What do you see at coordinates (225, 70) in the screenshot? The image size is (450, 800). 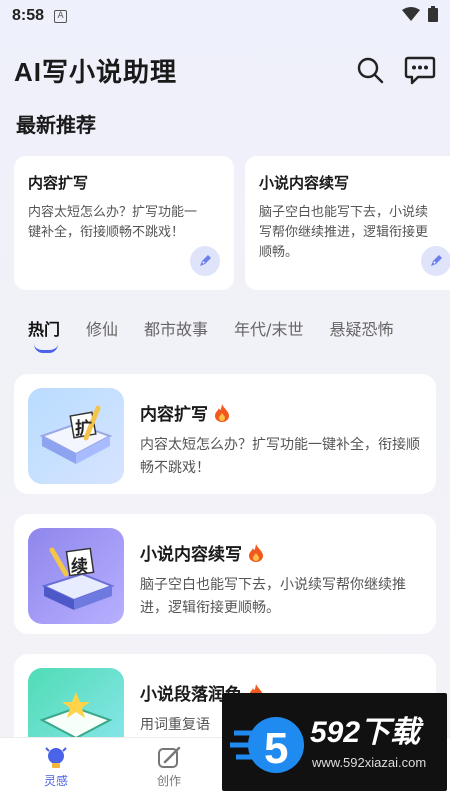 I see `app-header: AI写小说助理` at bounding box center [225, 70].